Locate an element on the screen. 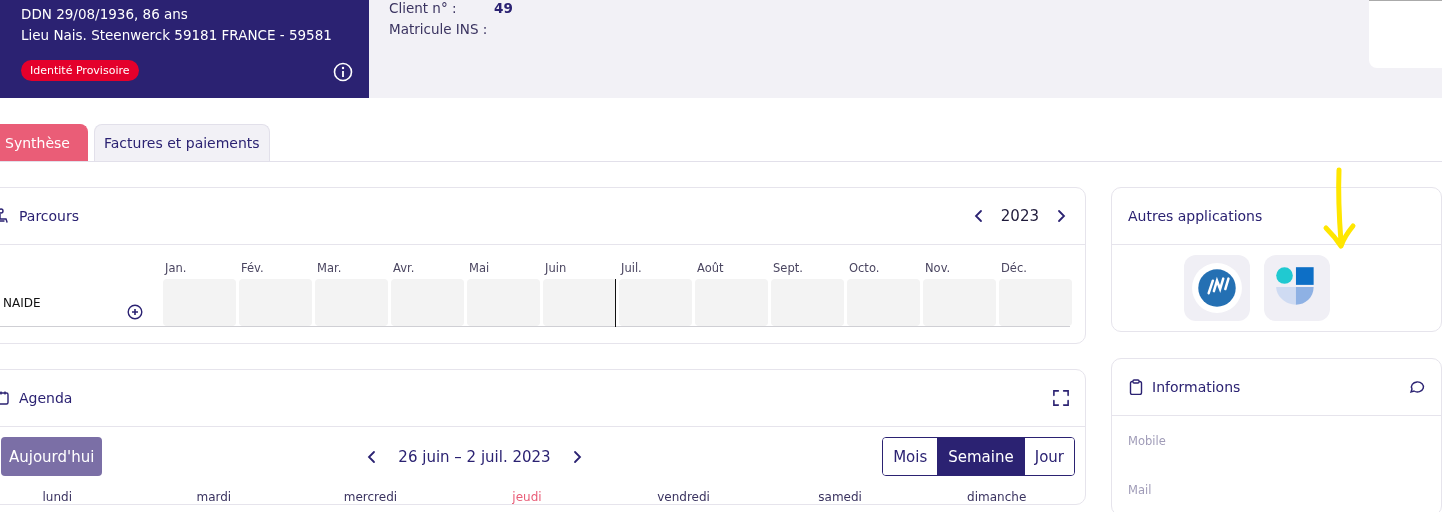  month-label: Jan. is located at coordinates (175, 269).